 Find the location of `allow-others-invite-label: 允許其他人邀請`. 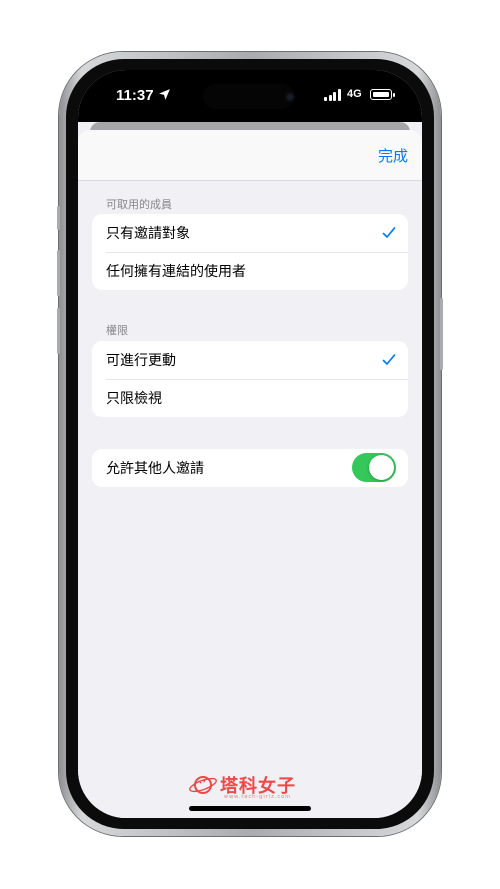

allow-others-invite-label: 允許其他人邀請 is located at coordinates (155, 469).